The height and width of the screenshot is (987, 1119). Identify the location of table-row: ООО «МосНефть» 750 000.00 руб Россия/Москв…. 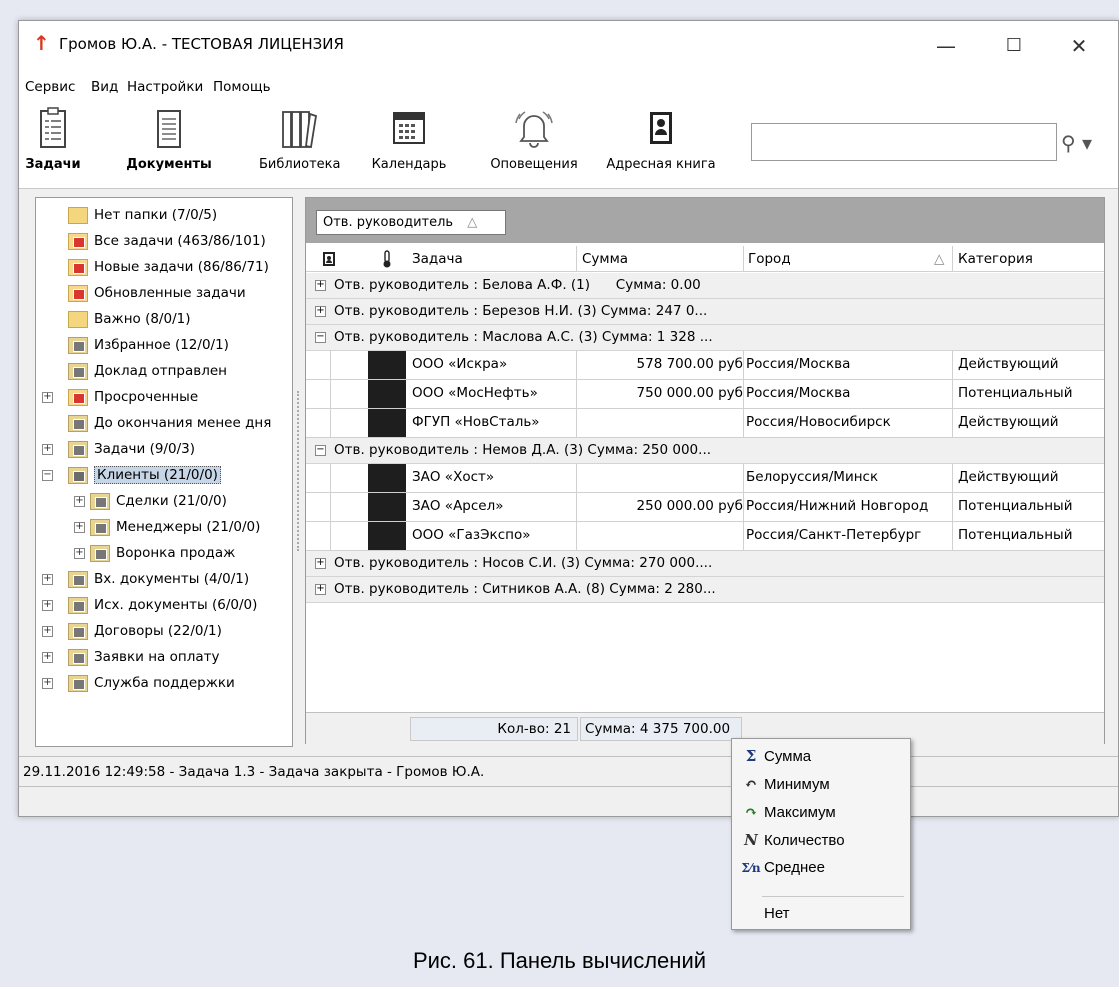
(705, 394).